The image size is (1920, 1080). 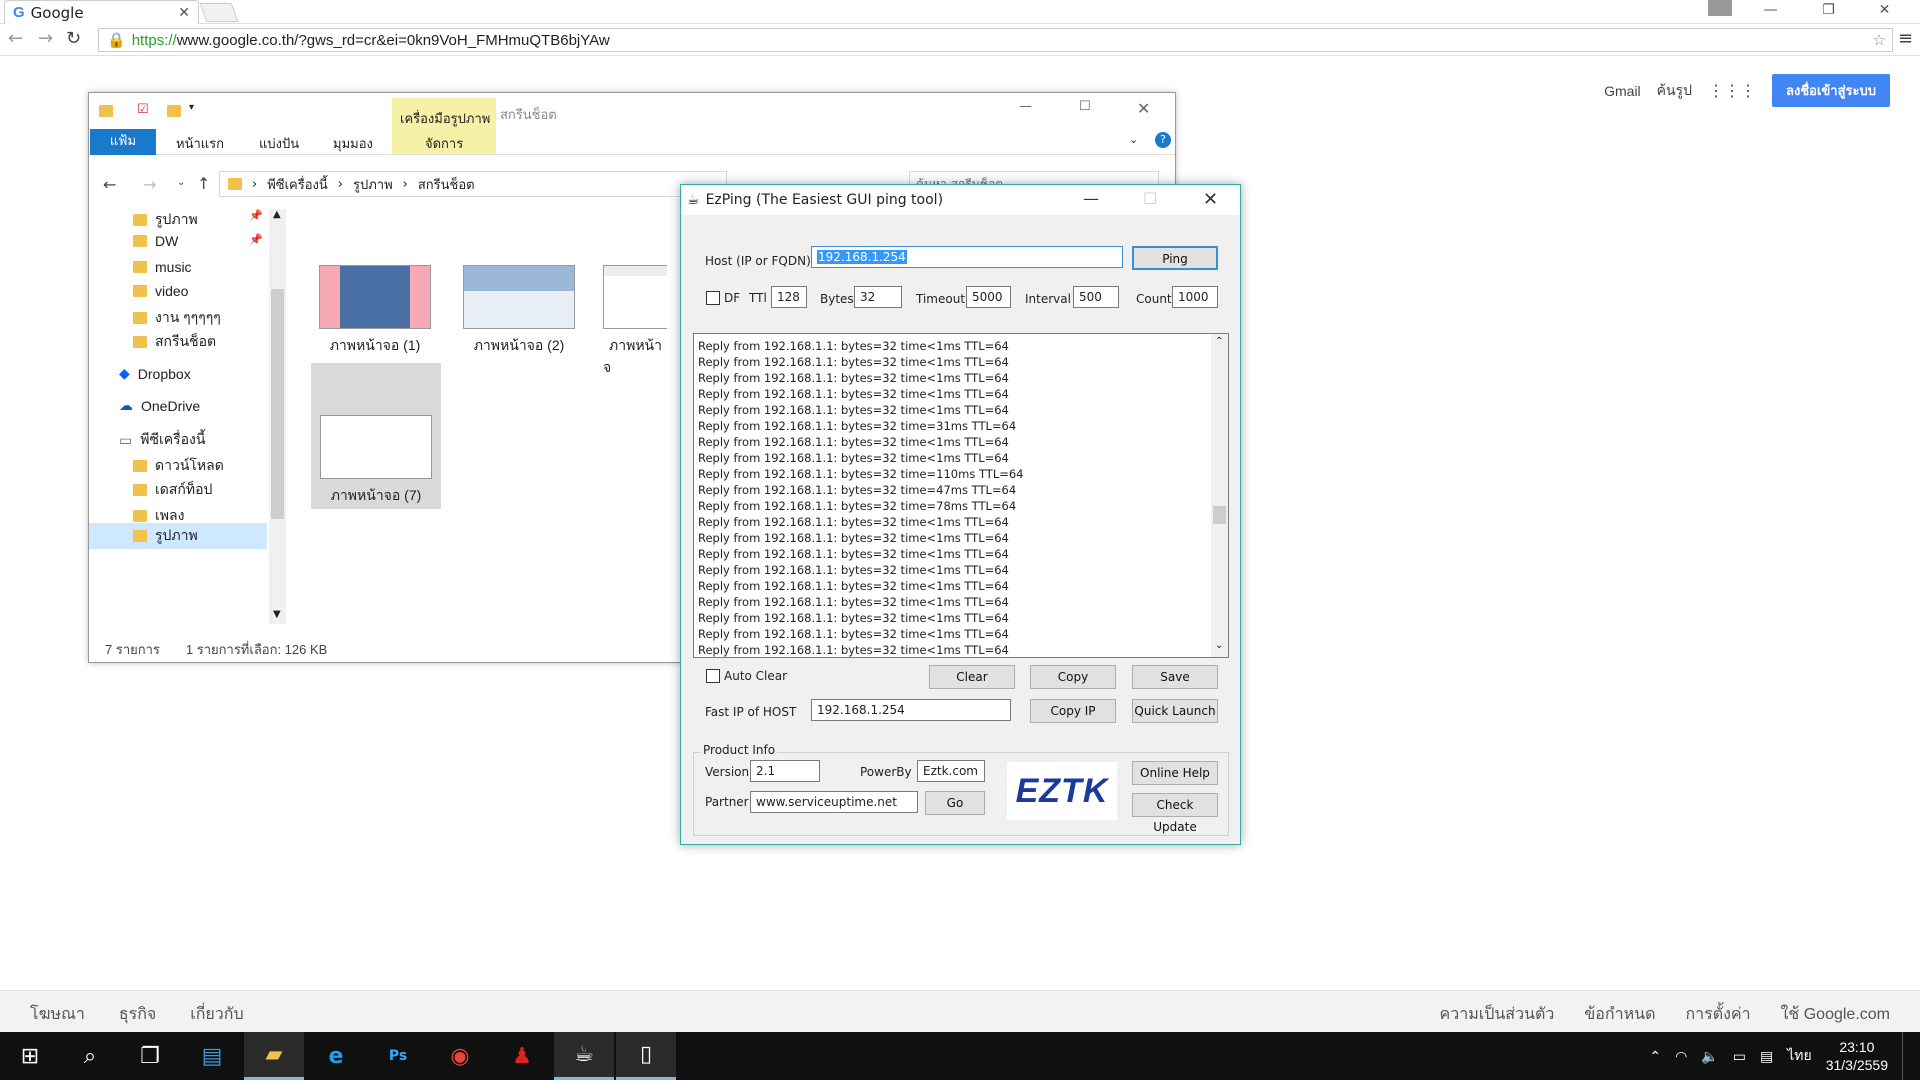 I want to click on nav-item-desktop: เดสก์ท็อป, so click(x=172, y=490).